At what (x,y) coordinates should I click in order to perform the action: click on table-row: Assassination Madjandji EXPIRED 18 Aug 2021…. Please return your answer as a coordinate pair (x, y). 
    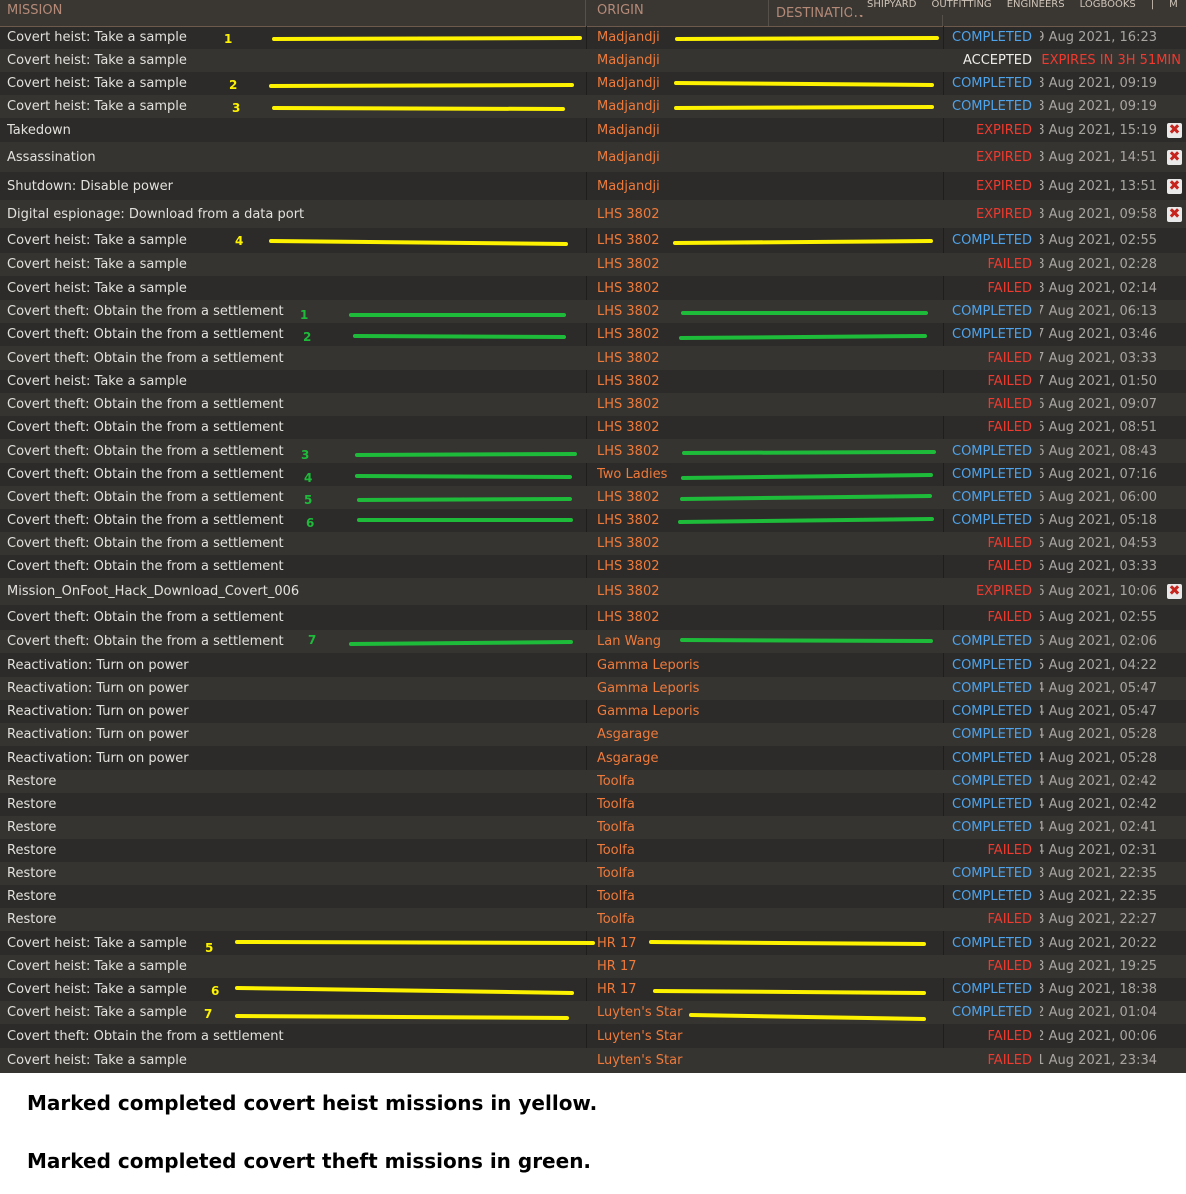
    Looking at the image, I should click on (593, 157).